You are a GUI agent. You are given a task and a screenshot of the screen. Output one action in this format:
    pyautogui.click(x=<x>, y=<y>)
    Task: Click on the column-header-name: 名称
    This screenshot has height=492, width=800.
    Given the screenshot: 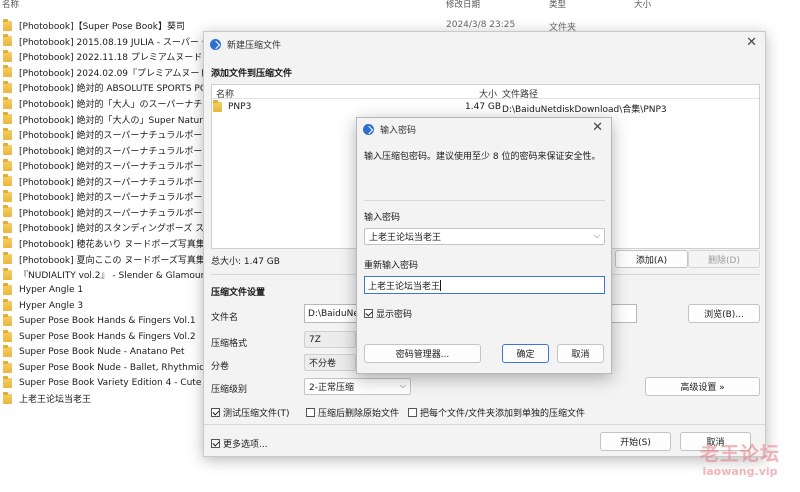 What is the action you would take?
    pyautogui.click(x=10, y=5)
    